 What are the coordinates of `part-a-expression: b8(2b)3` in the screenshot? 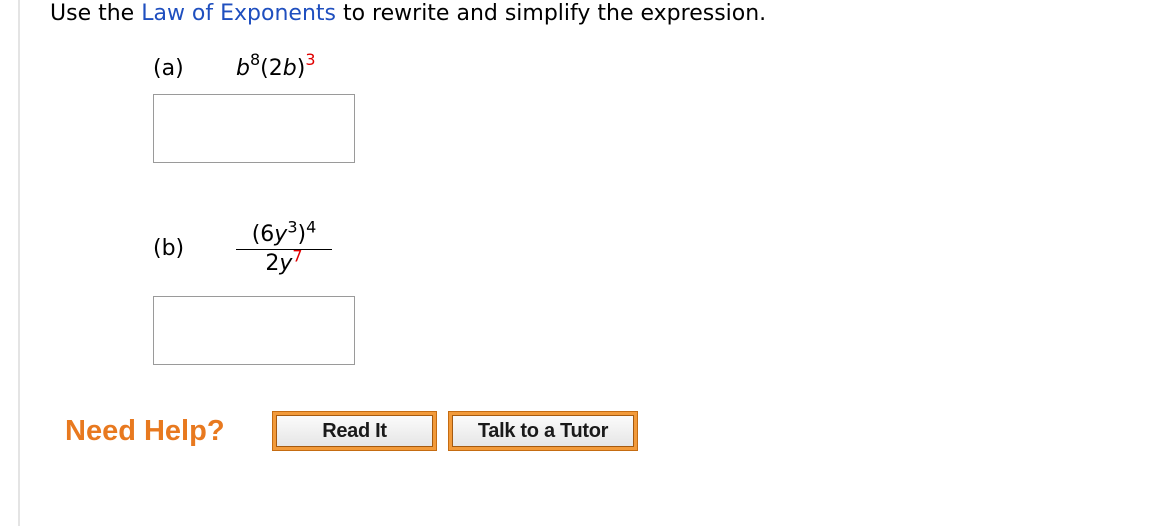 It's located at (276, 67).